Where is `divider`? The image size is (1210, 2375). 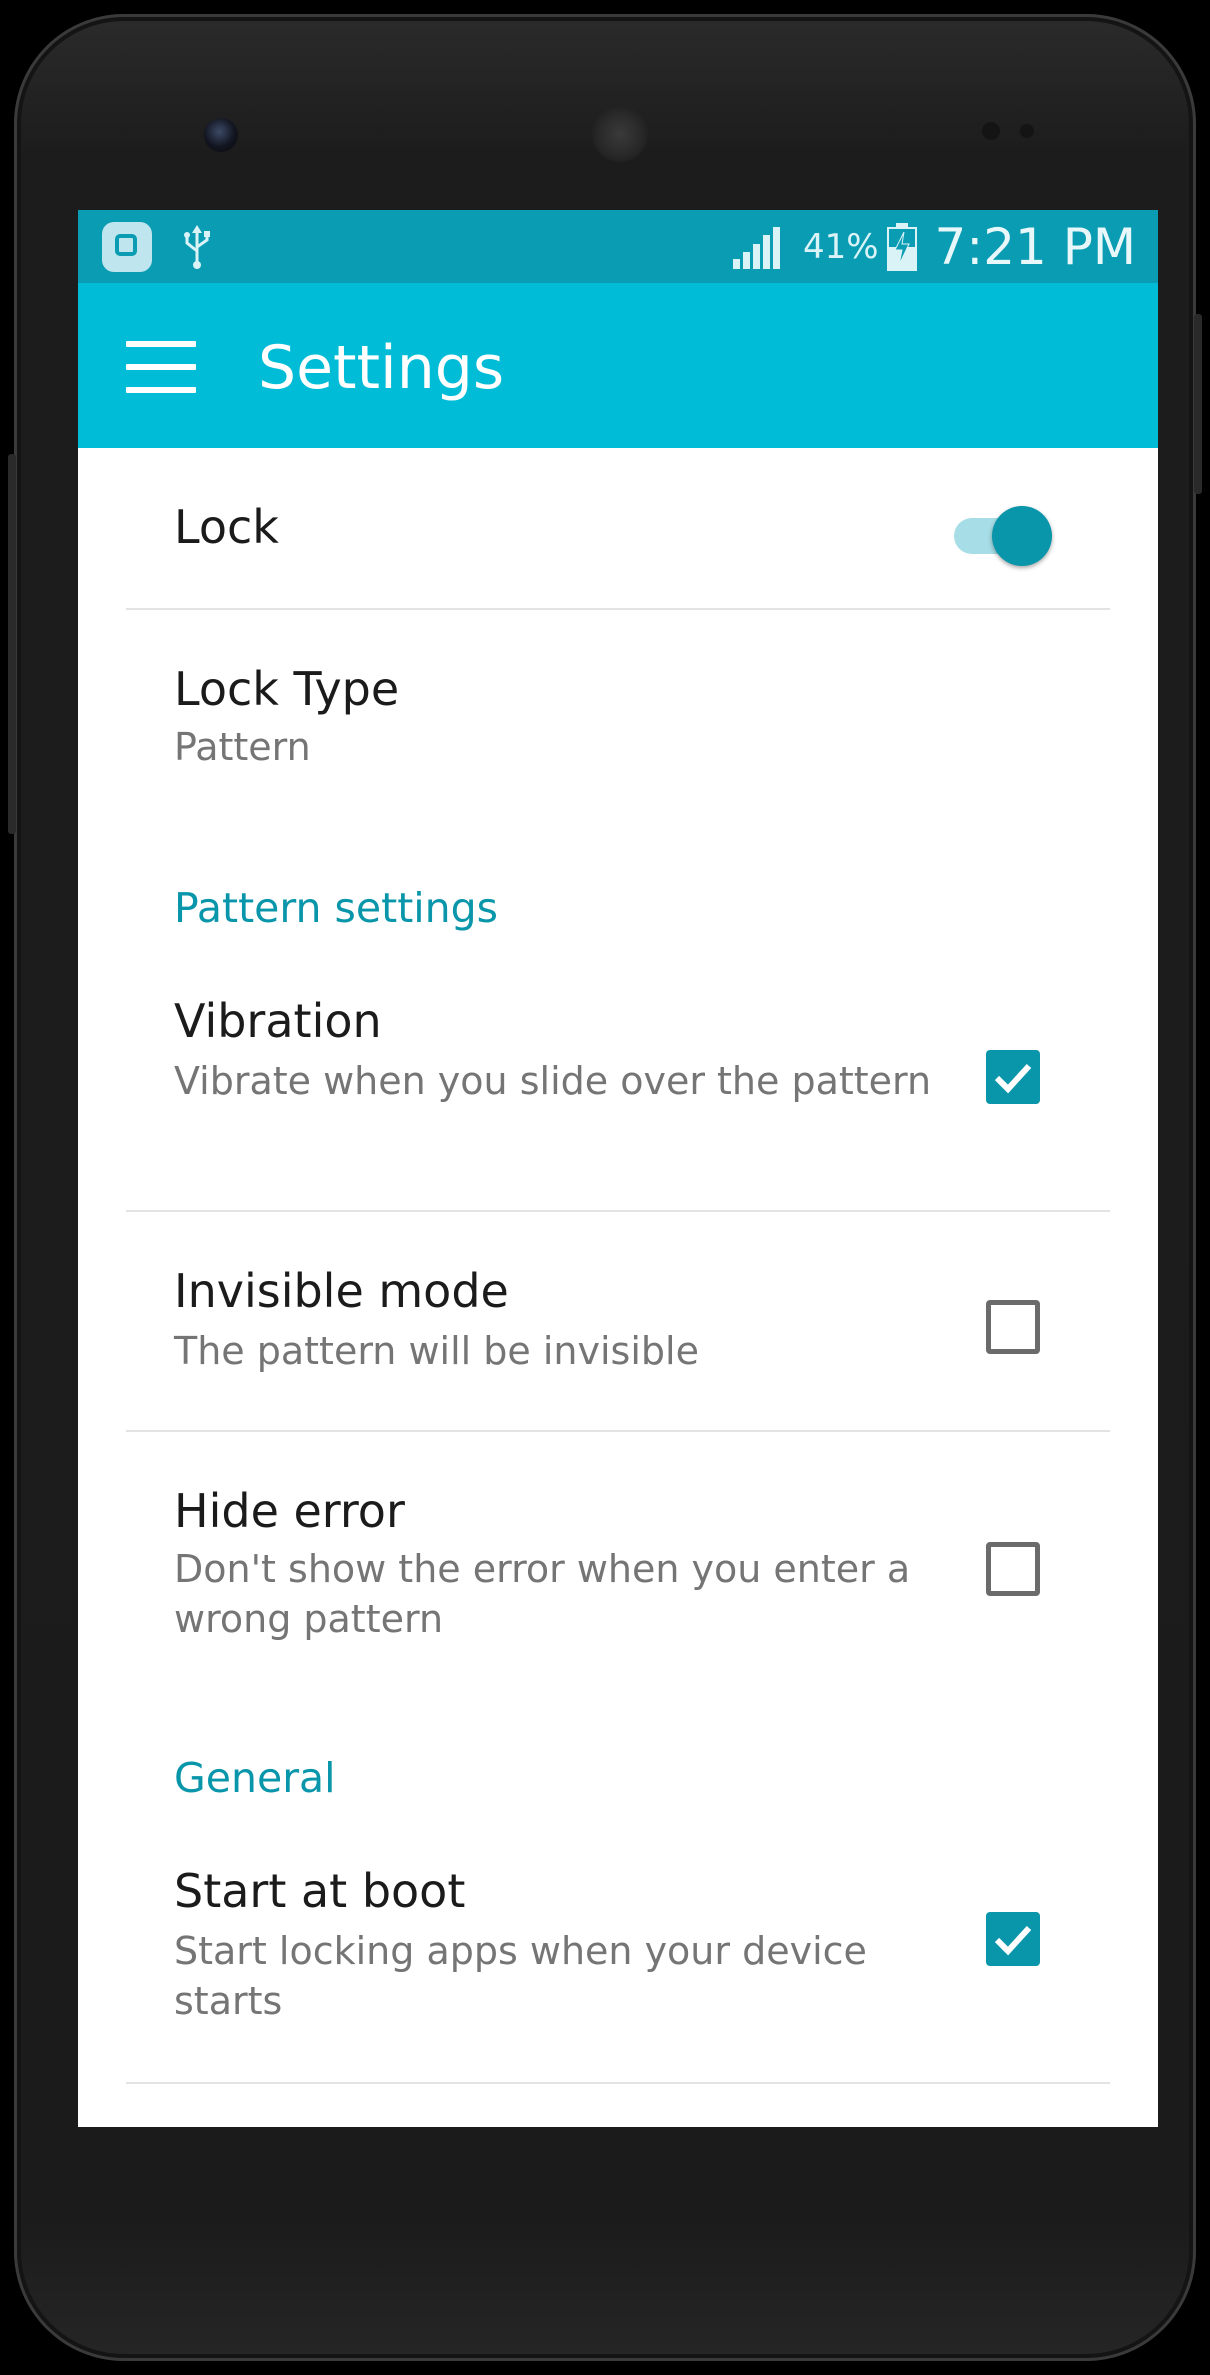
divider is located at coordinates (618, 2083).